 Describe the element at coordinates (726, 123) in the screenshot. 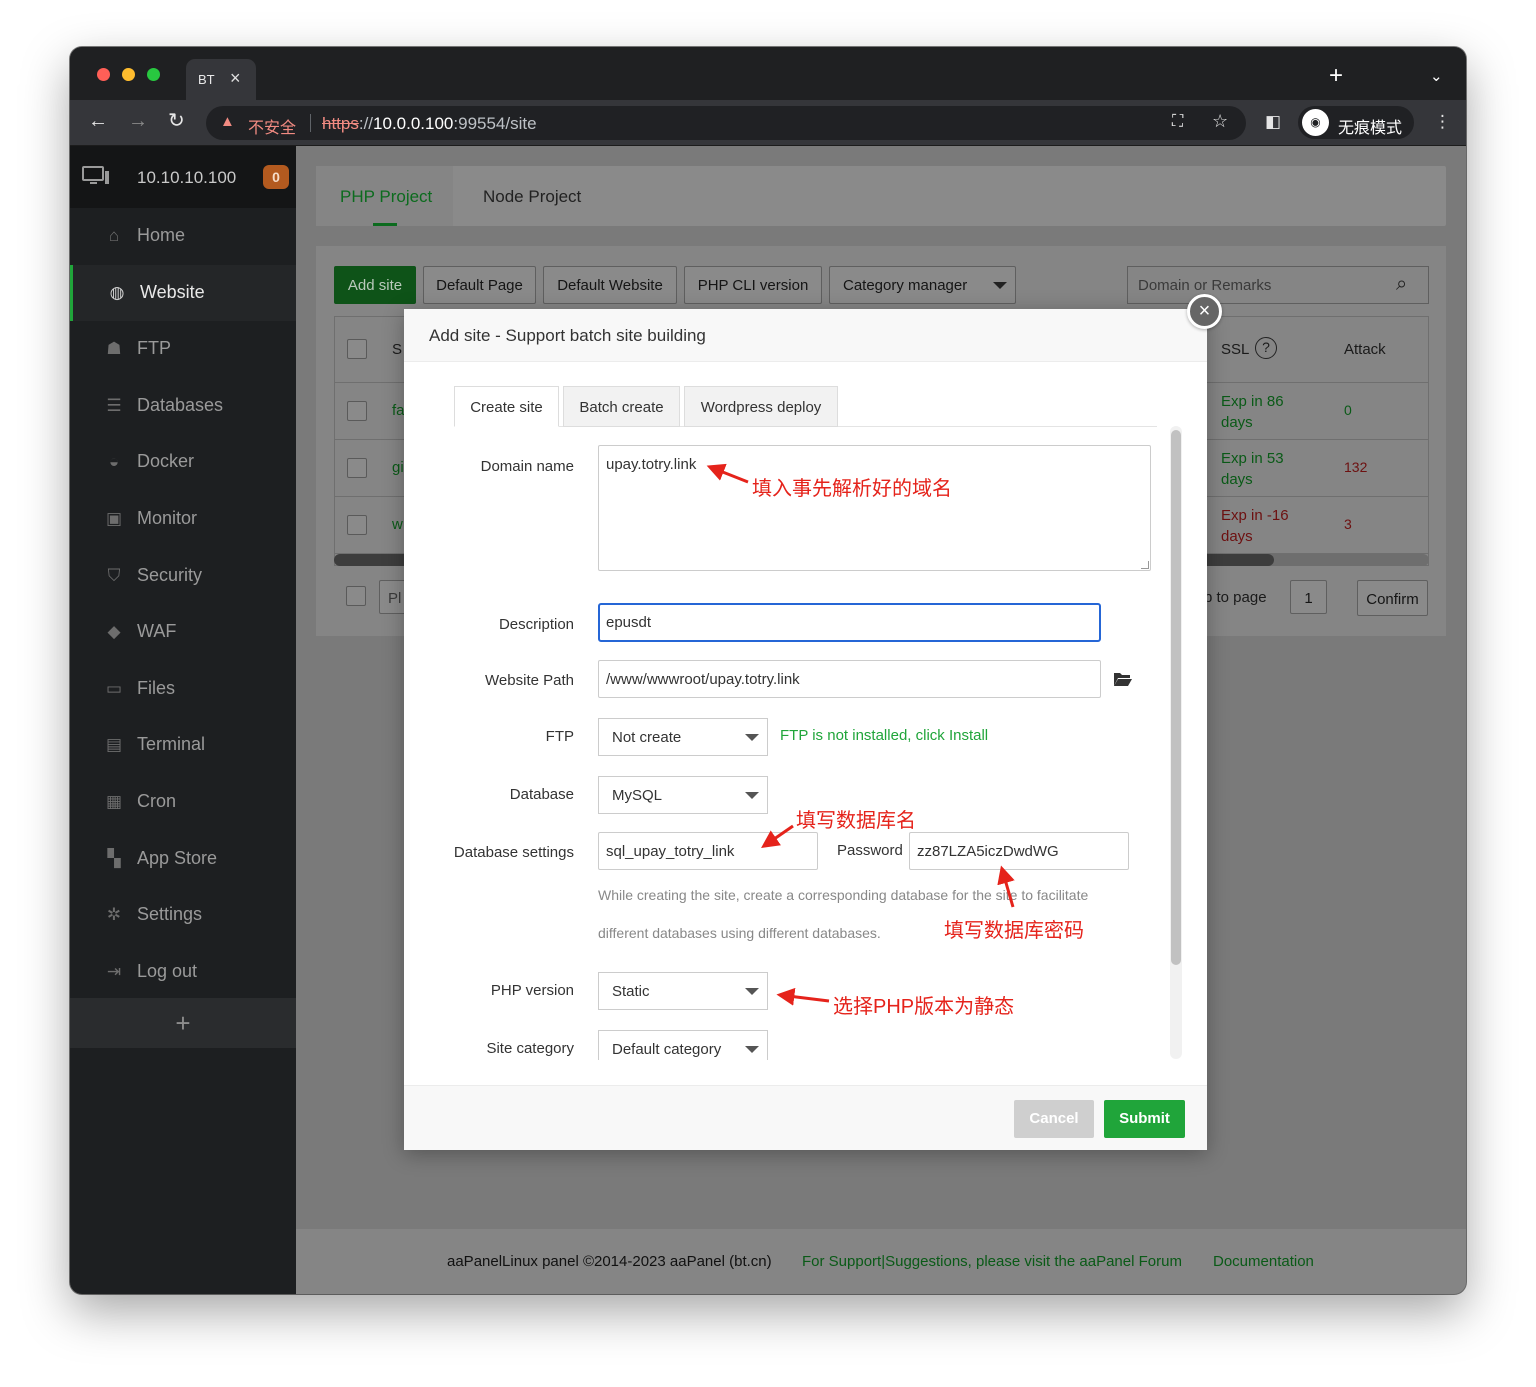

I see `address-bar: ▲ 不安全 https://10.0.0.100:99554/site ⛶ ☆` at that location.